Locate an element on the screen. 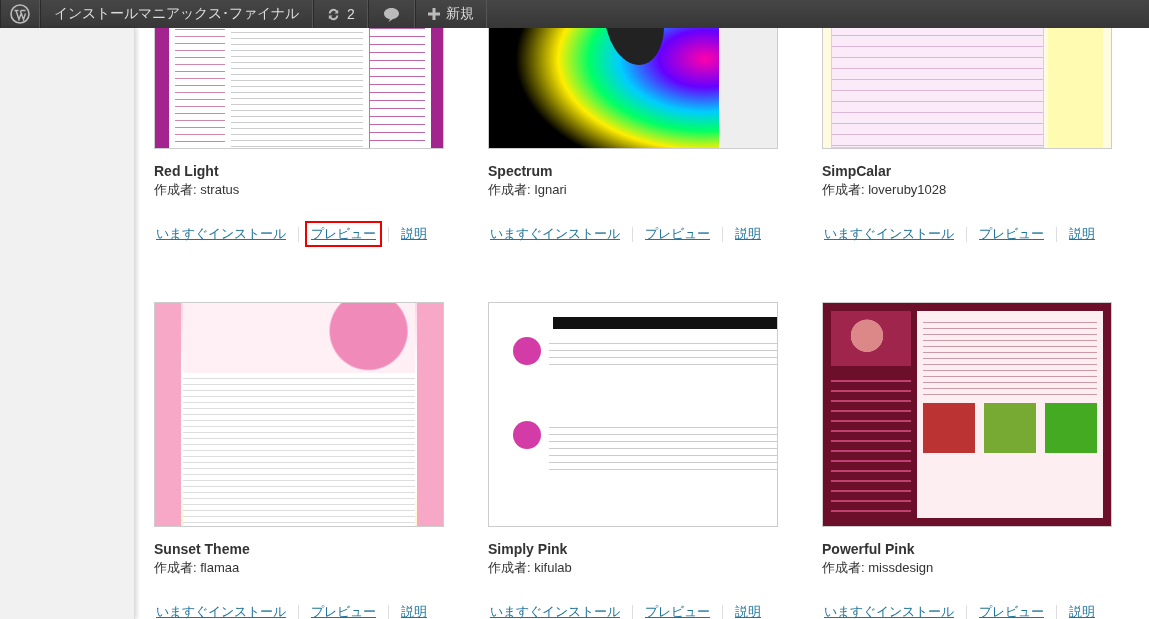  theme-author: 作成者: kifulab is located at coordinates (530, 568).